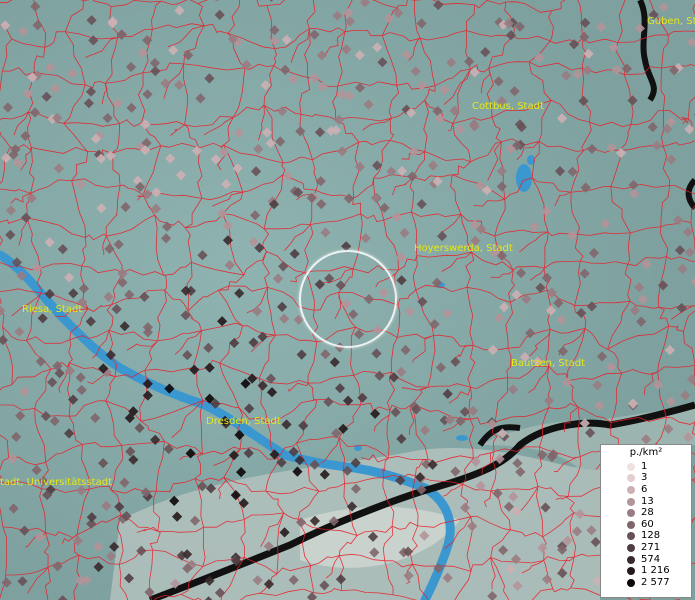  Describe the element at coordinates (243, 421) in the screenshot. I see `city-label-dresden: Dresden, Stadt` at that location.